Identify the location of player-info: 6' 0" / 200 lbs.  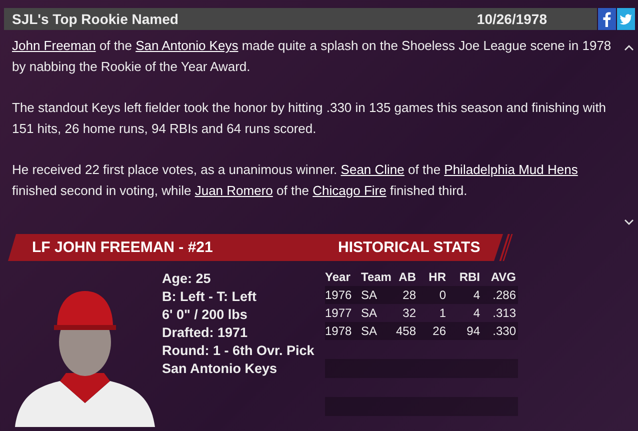
(205, 315).